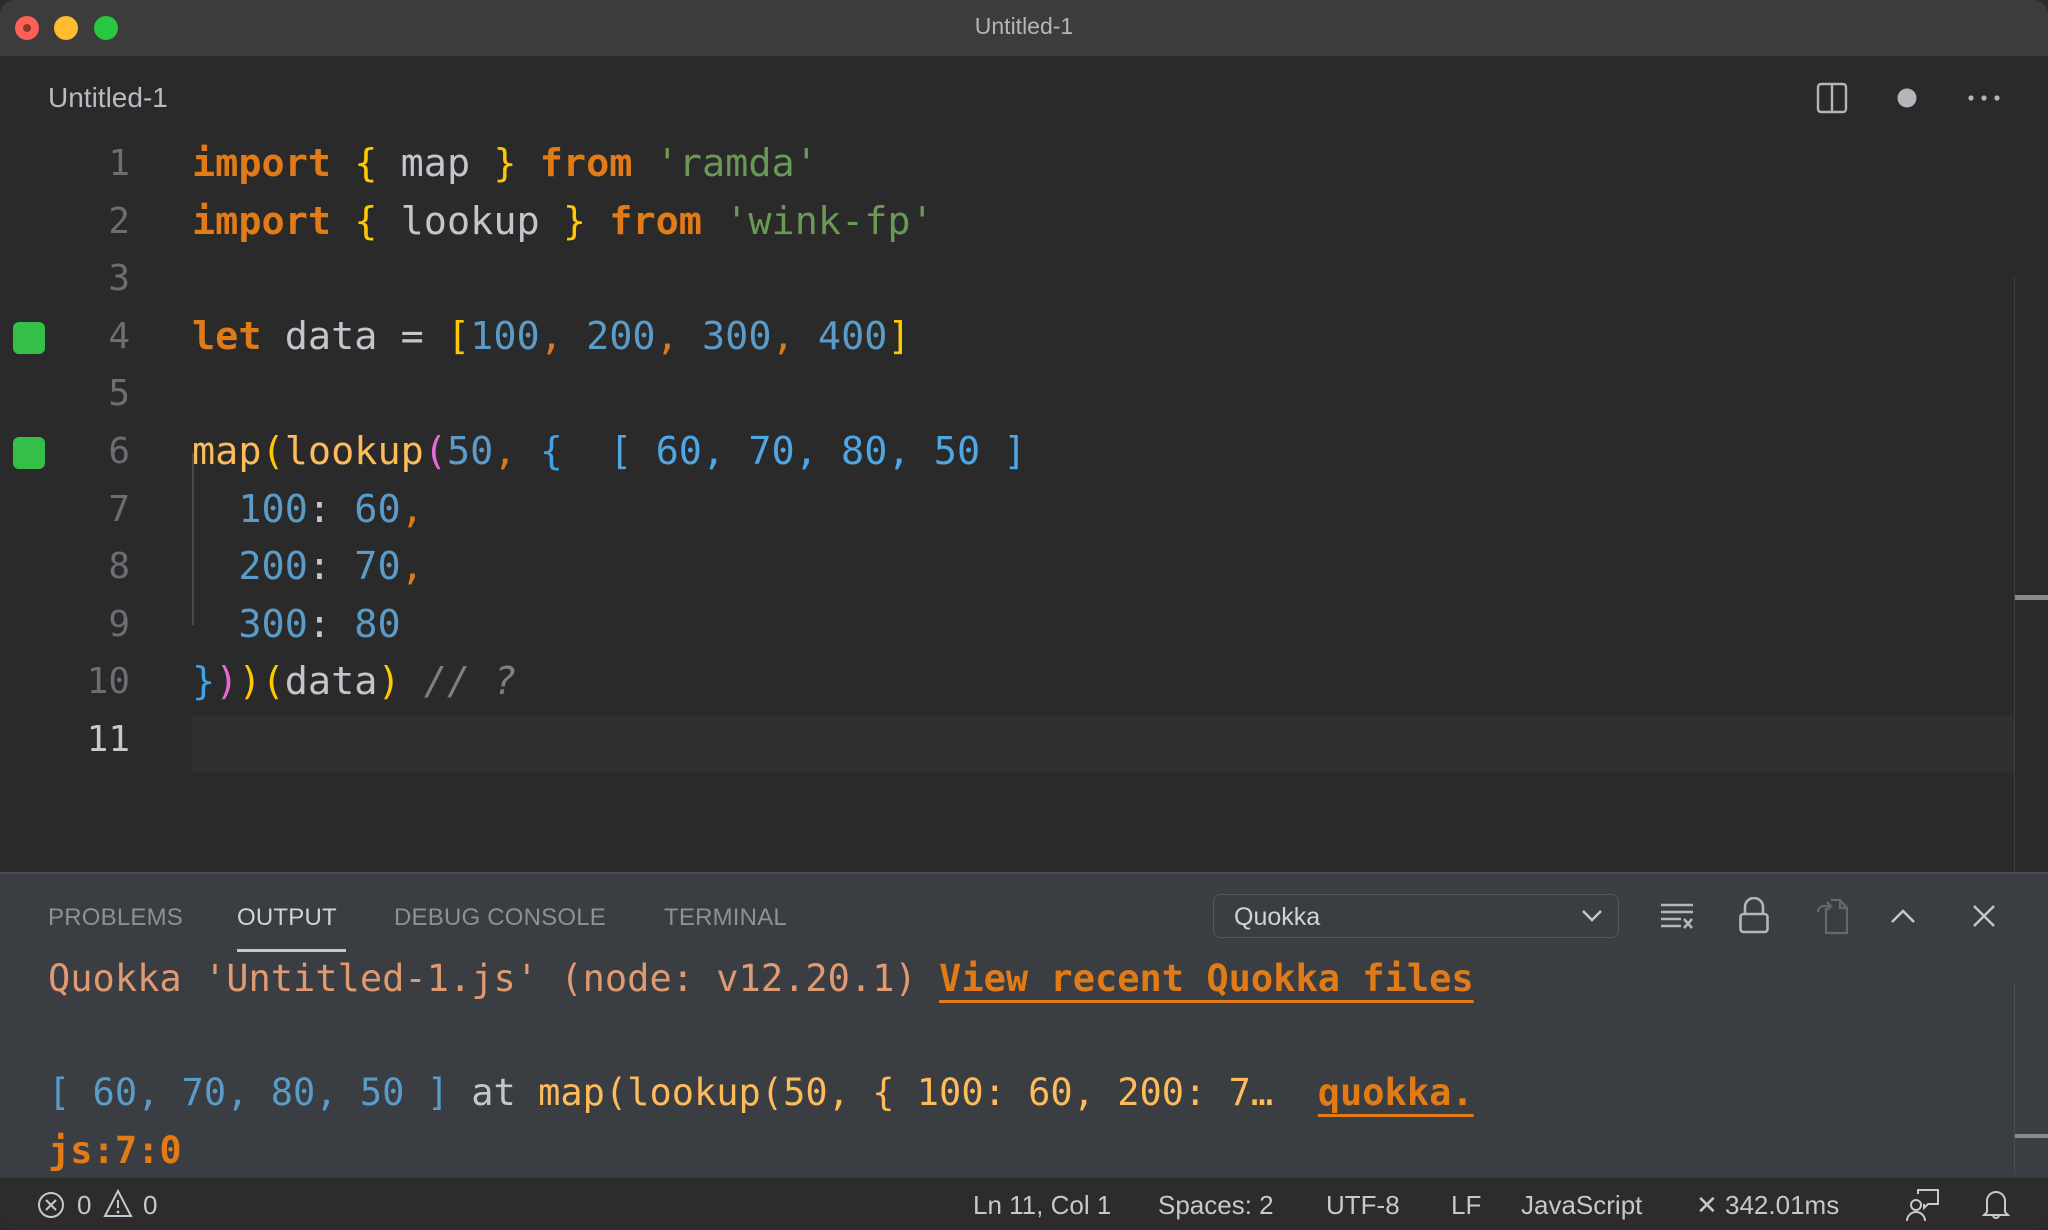 The height and width of the screenshot is (1230, 2048). I want to click on split-editor-button, so click(1832, 98).